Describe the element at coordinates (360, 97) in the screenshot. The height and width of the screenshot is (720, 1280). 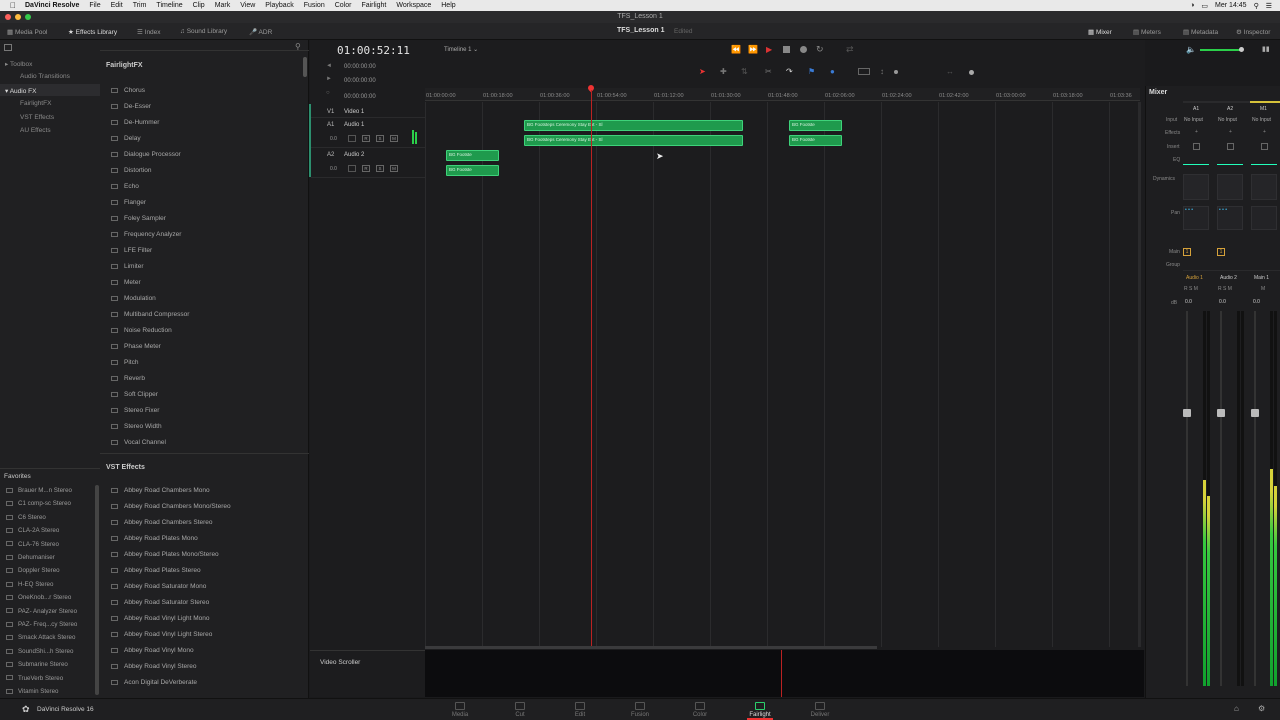
I see `duration-timecode: 00:00:00:00` at that location.